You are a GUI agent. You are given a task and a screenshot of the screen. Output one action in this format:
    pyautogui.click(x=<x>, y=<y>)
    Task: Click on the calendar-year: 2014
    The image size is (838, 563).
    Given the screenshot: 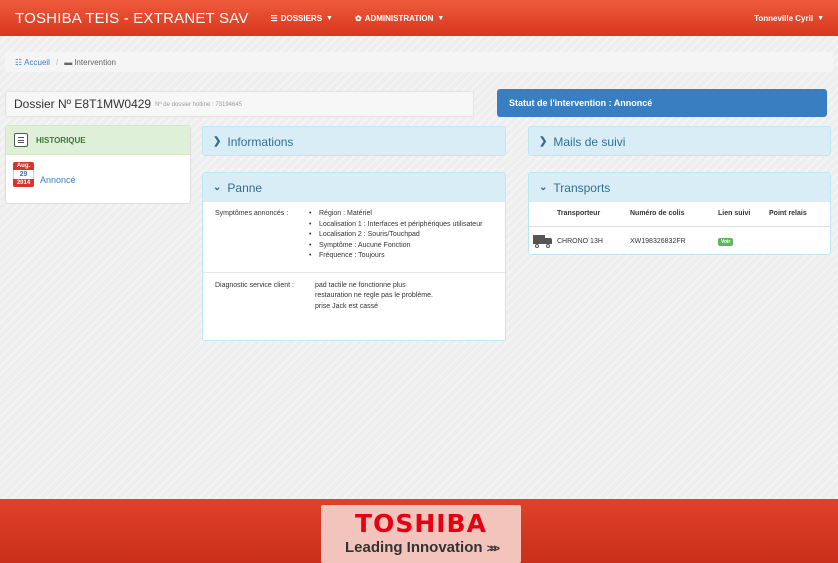 What is the action you would take?
    pyautogui.click(x=23, y=183)
    